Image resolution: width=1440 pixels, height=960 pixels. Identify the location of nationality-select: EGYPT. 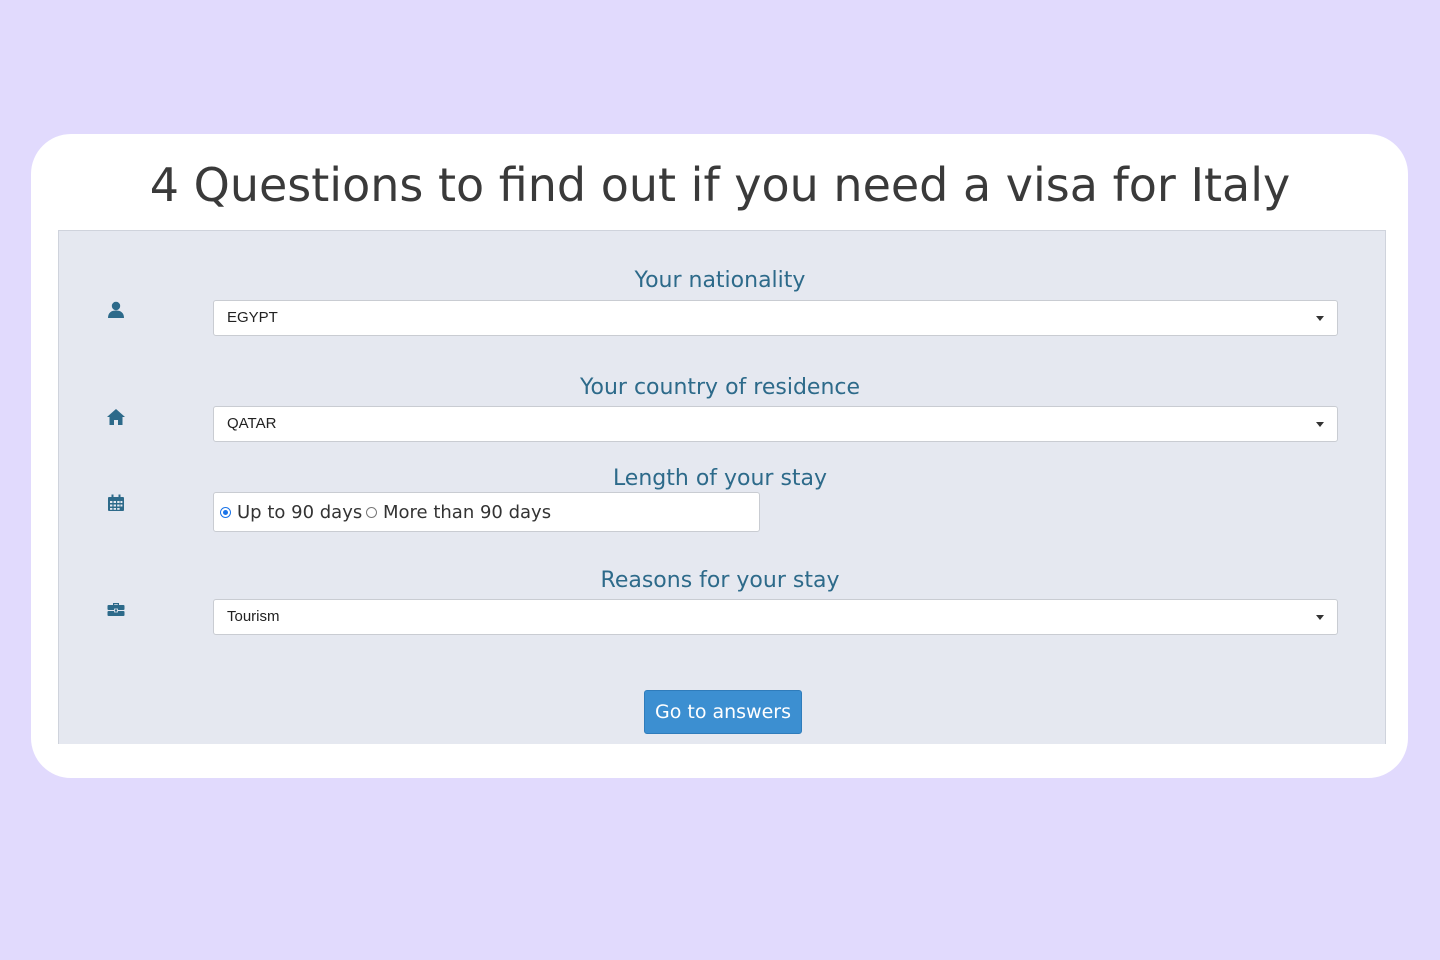
(775, 318).